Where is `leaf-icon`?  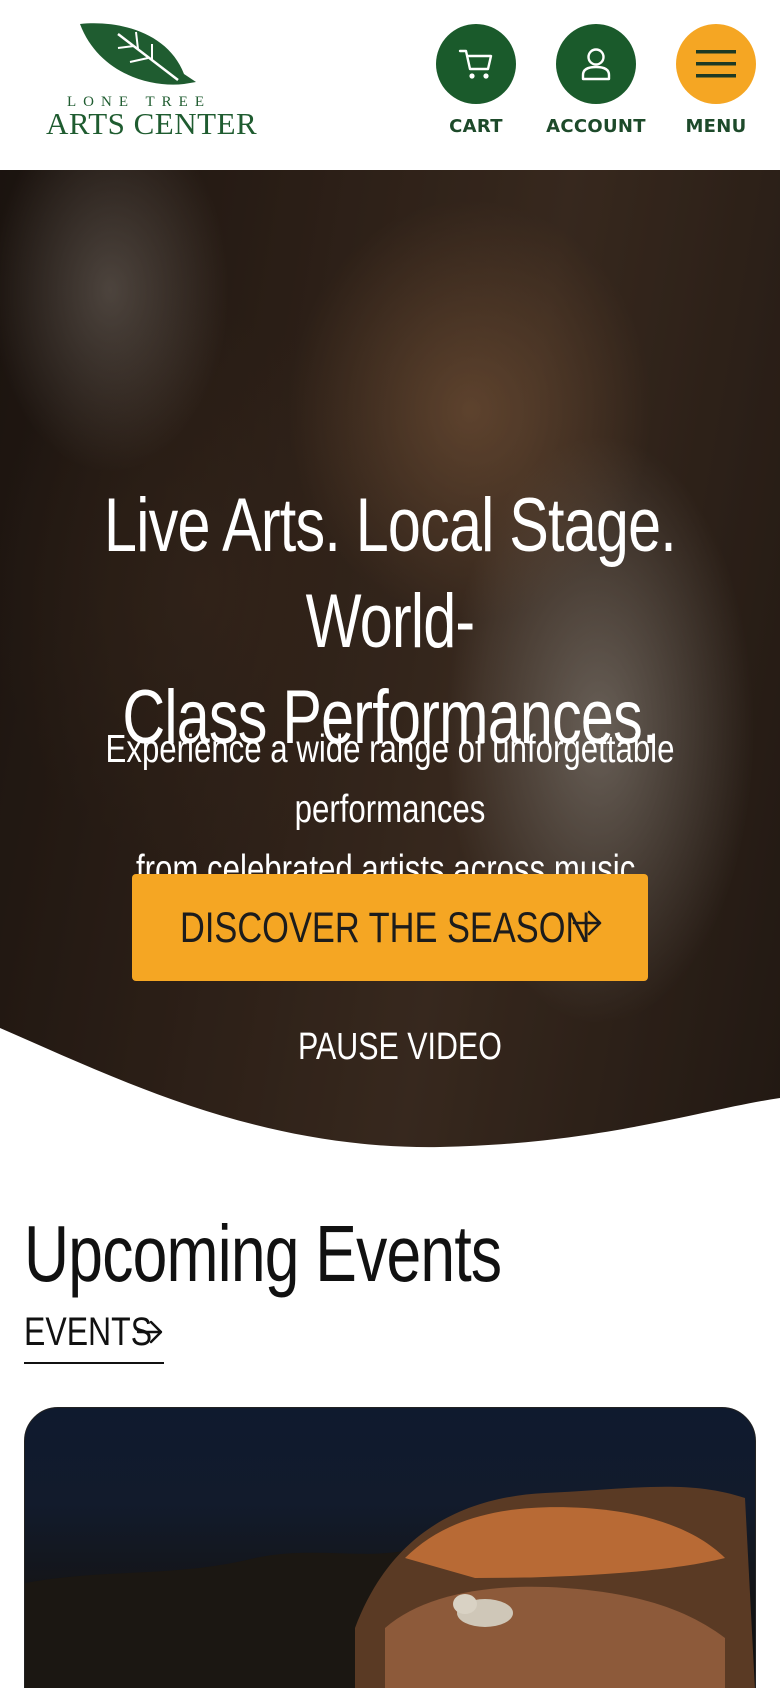 leaf-icon is located at coordinates (138, 54).